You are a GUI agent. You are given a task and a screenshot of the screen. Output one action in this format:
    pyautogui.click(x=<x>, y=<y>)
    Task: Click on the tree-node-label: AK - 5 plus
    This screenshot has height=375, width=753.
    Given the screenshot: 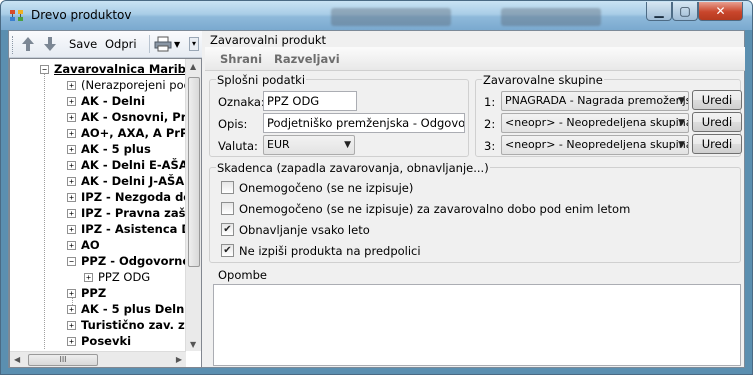 What is the action you would take?
    pyautogui.click(x=116, y=149)
    